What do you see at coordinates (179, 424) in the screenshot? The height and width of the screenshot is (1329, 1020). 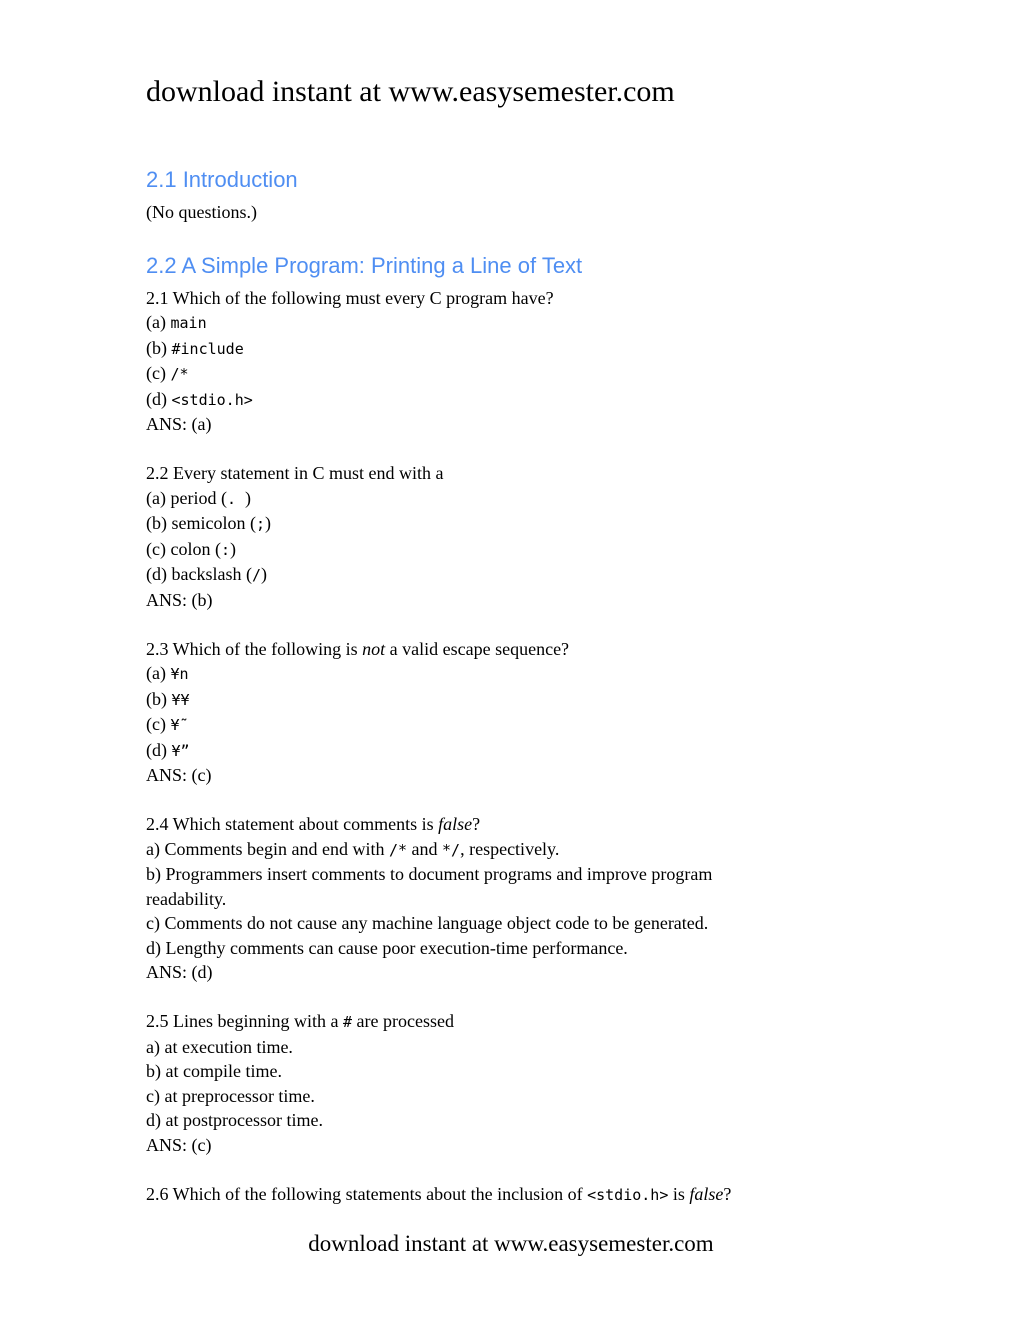 I see `answer: ANS: (a)` at bounding box center [179, 424].